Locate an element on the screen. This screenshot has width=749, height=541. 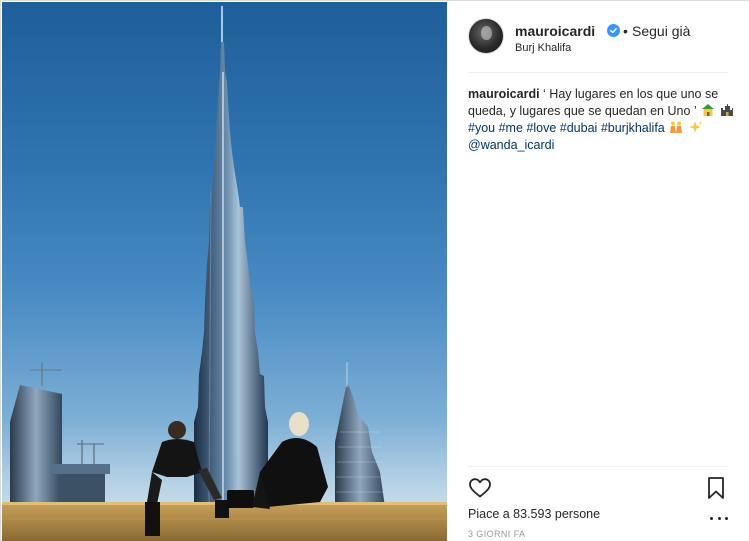
hashtag-burjkhalifa-link: #burjkhalifa is located at coordinates (633, 128).